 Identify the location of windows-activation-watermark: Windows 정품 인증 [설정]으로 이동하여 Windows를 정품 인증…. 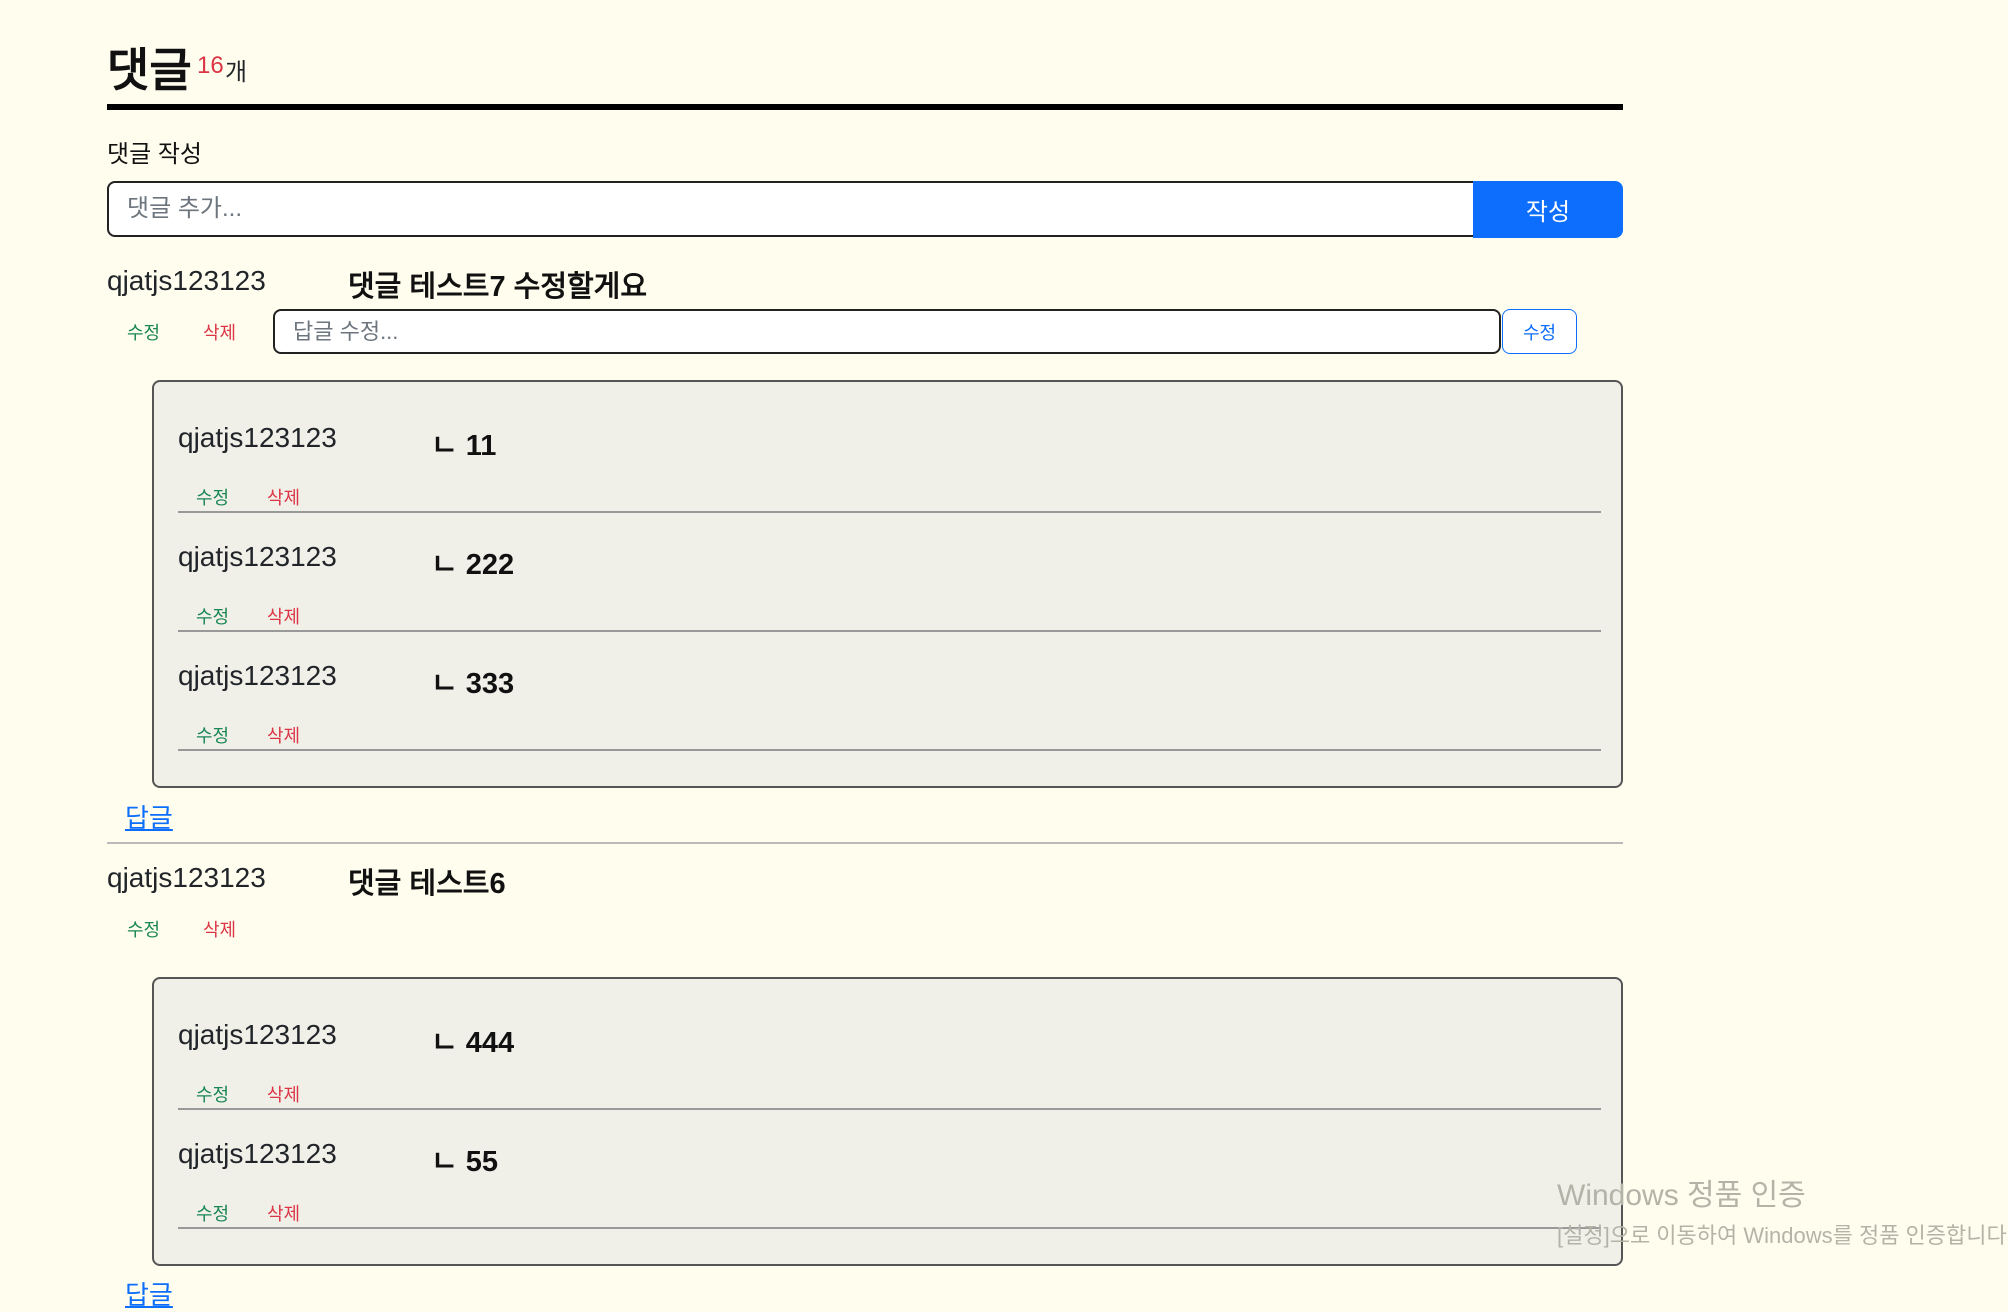
(1782, 1210).